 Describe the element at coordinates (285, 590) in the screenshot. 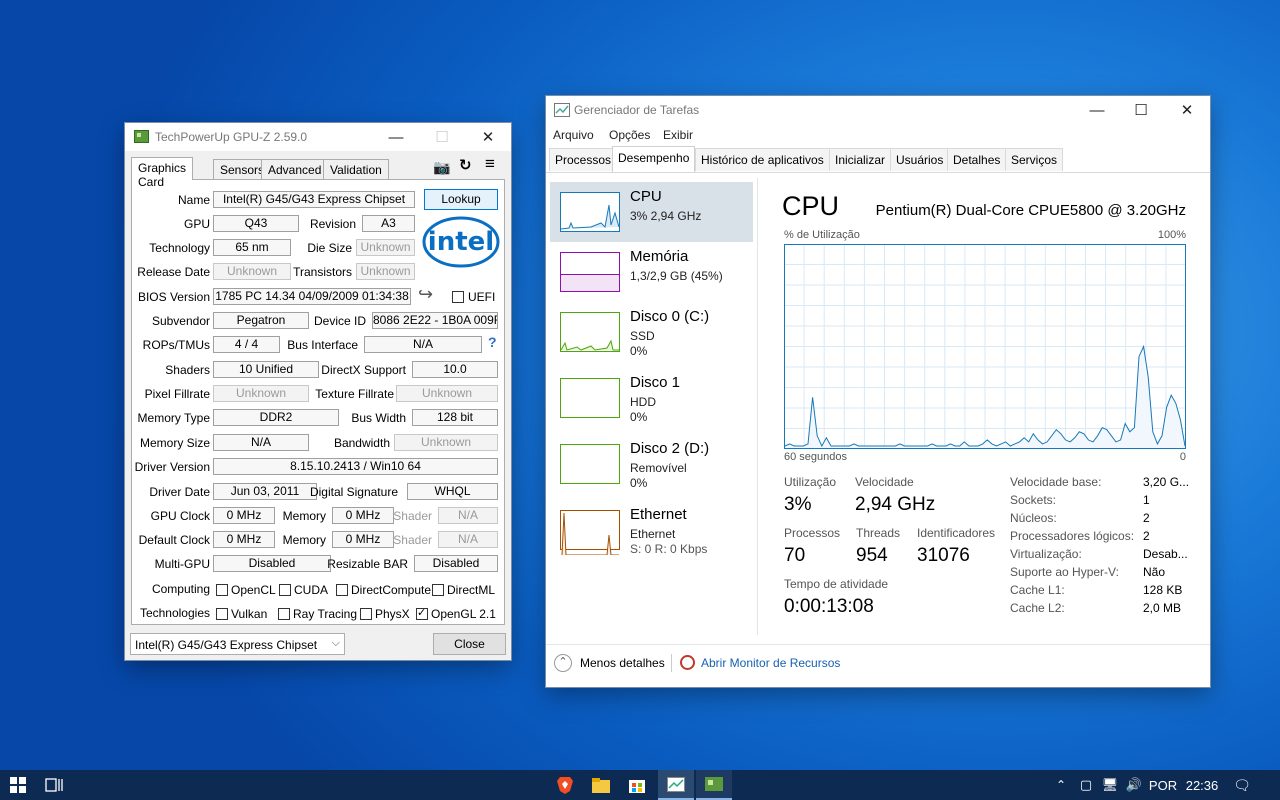

I see `cuda-checkbox` at that location.